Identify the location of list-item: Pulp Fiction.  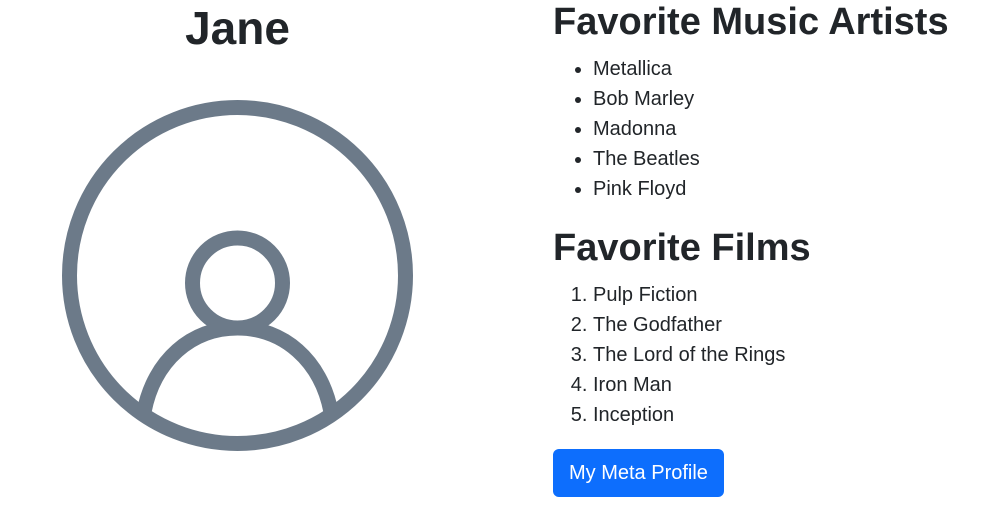
(791, 295).